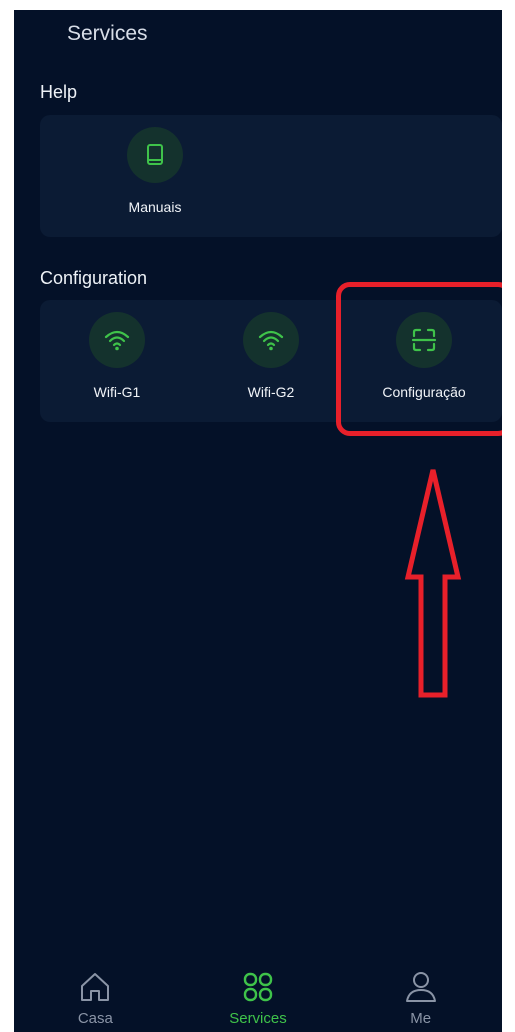 The image size is (515, 1032). I want to click on configuracao-label: Configuração, so click(424, 392).